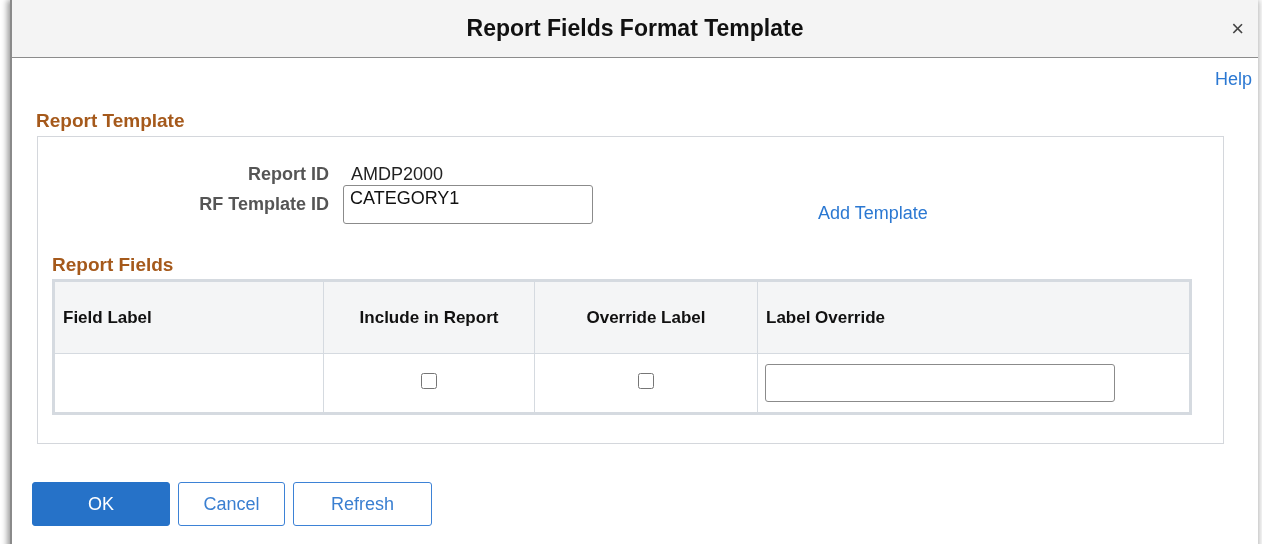  Describe the element at coordinates (1237, 29) in the screenshot. I see `close-button: ×` at that location.